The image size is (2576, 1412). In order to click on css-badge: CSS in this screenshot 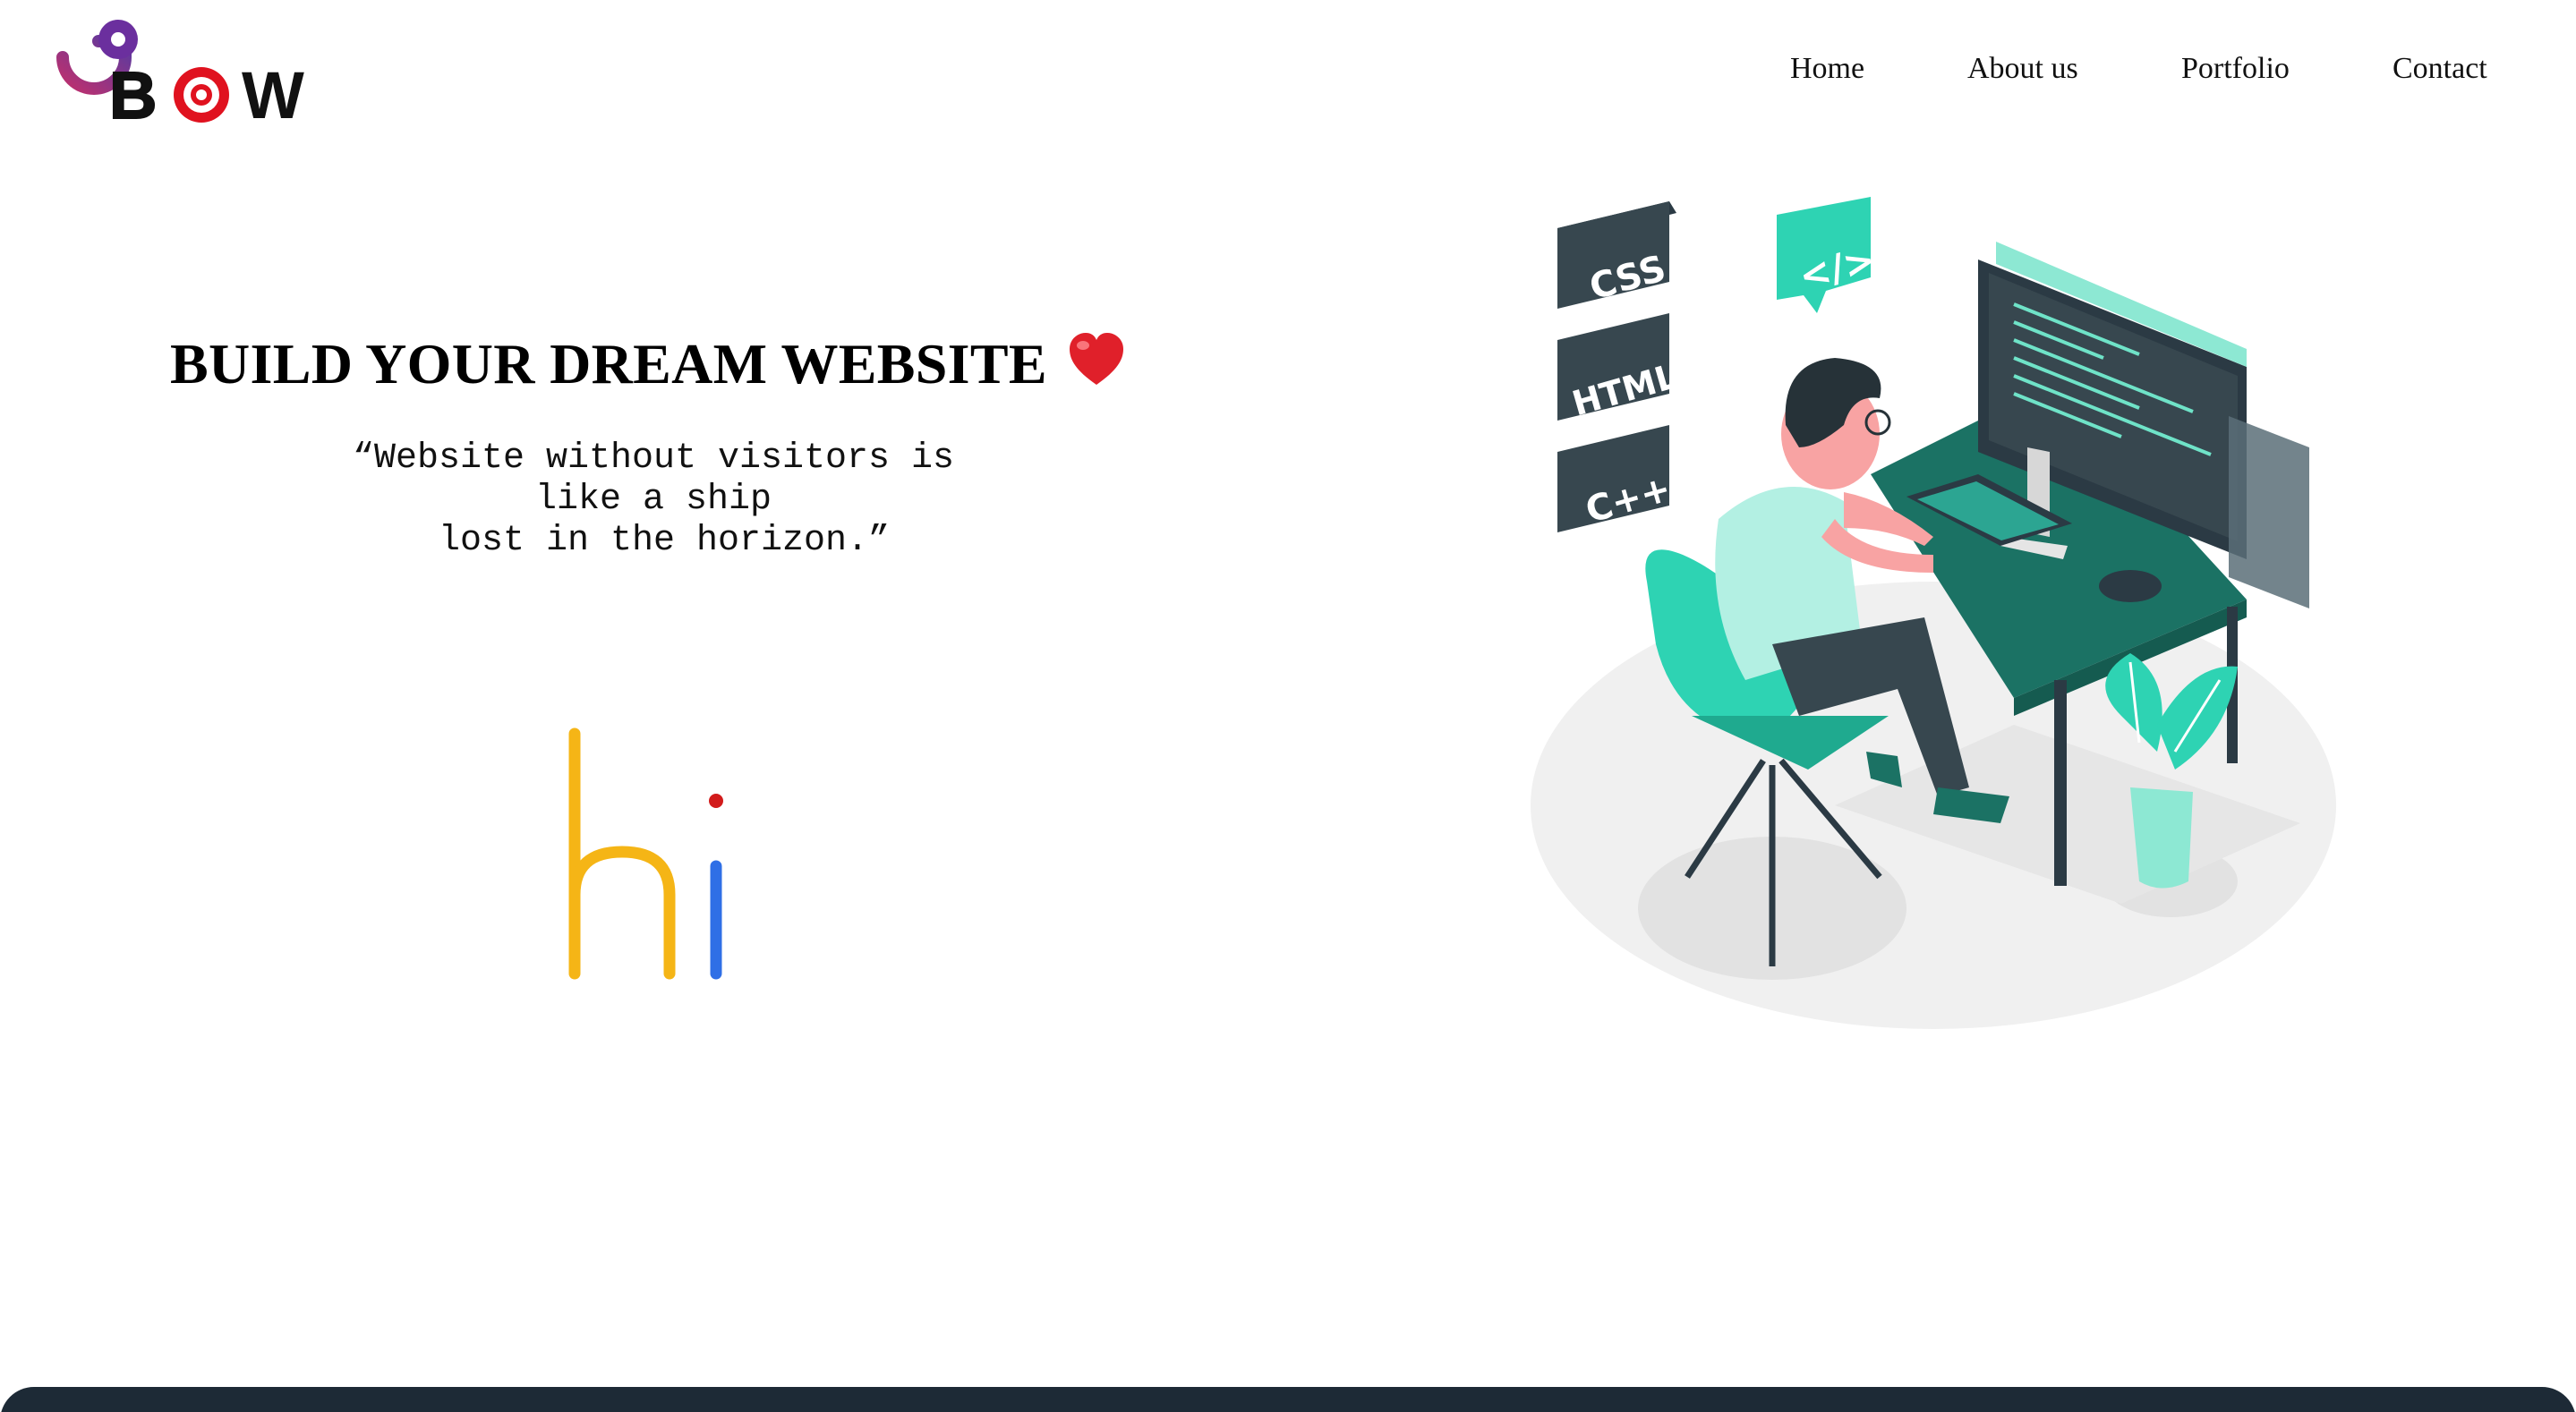, I will do `click(1616, 255)`.